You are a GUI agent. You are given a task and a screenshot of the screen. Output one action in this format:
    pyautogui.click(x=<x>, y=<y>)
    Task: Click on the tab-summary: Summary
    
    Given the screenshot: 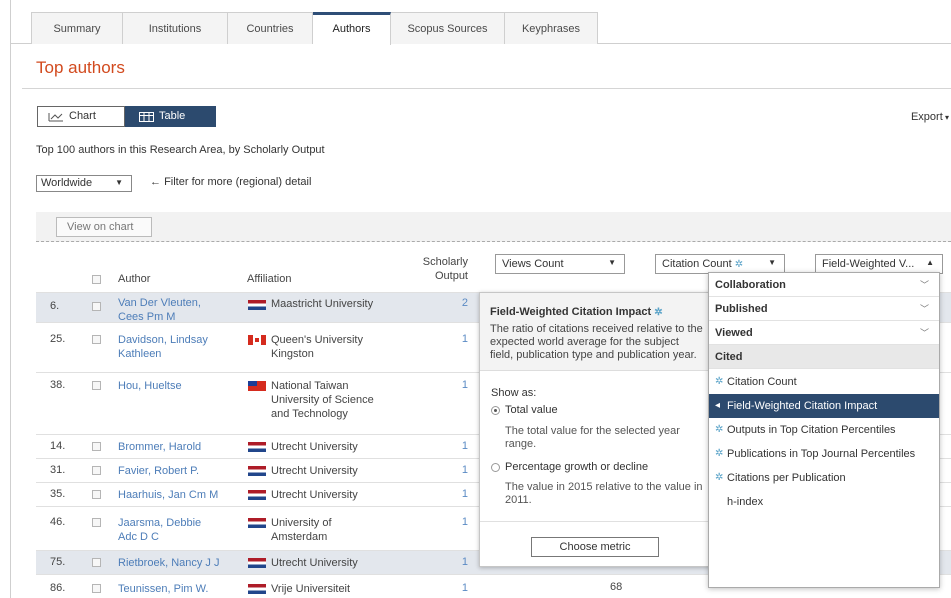 What is the action you would take?
    pyautogui.click(x=77, y=28)
    